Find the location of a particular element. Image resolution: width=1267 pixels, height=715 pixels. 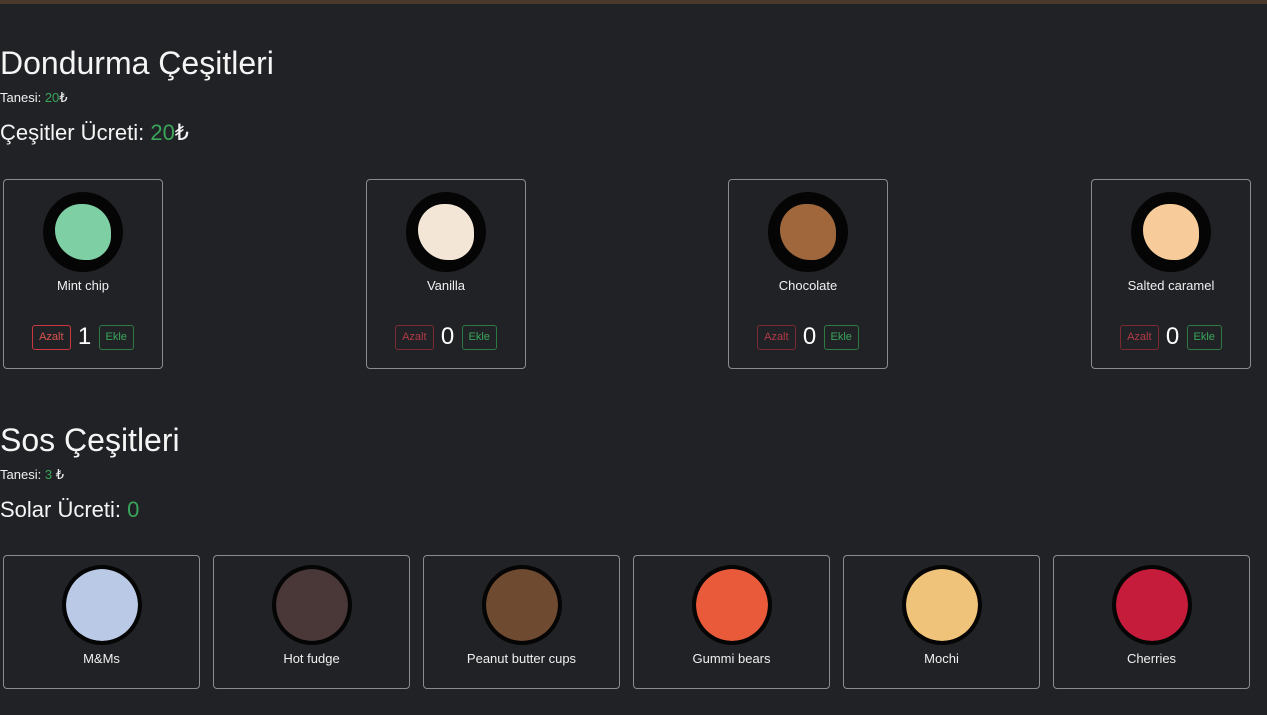

sauce-unit-currency: ₺ is located at coordinates (59, 474).